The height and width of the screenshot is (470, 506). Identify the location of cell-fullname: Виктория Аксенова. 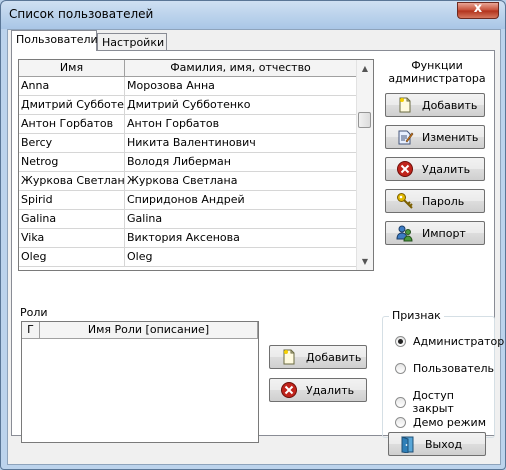
(241, 238).